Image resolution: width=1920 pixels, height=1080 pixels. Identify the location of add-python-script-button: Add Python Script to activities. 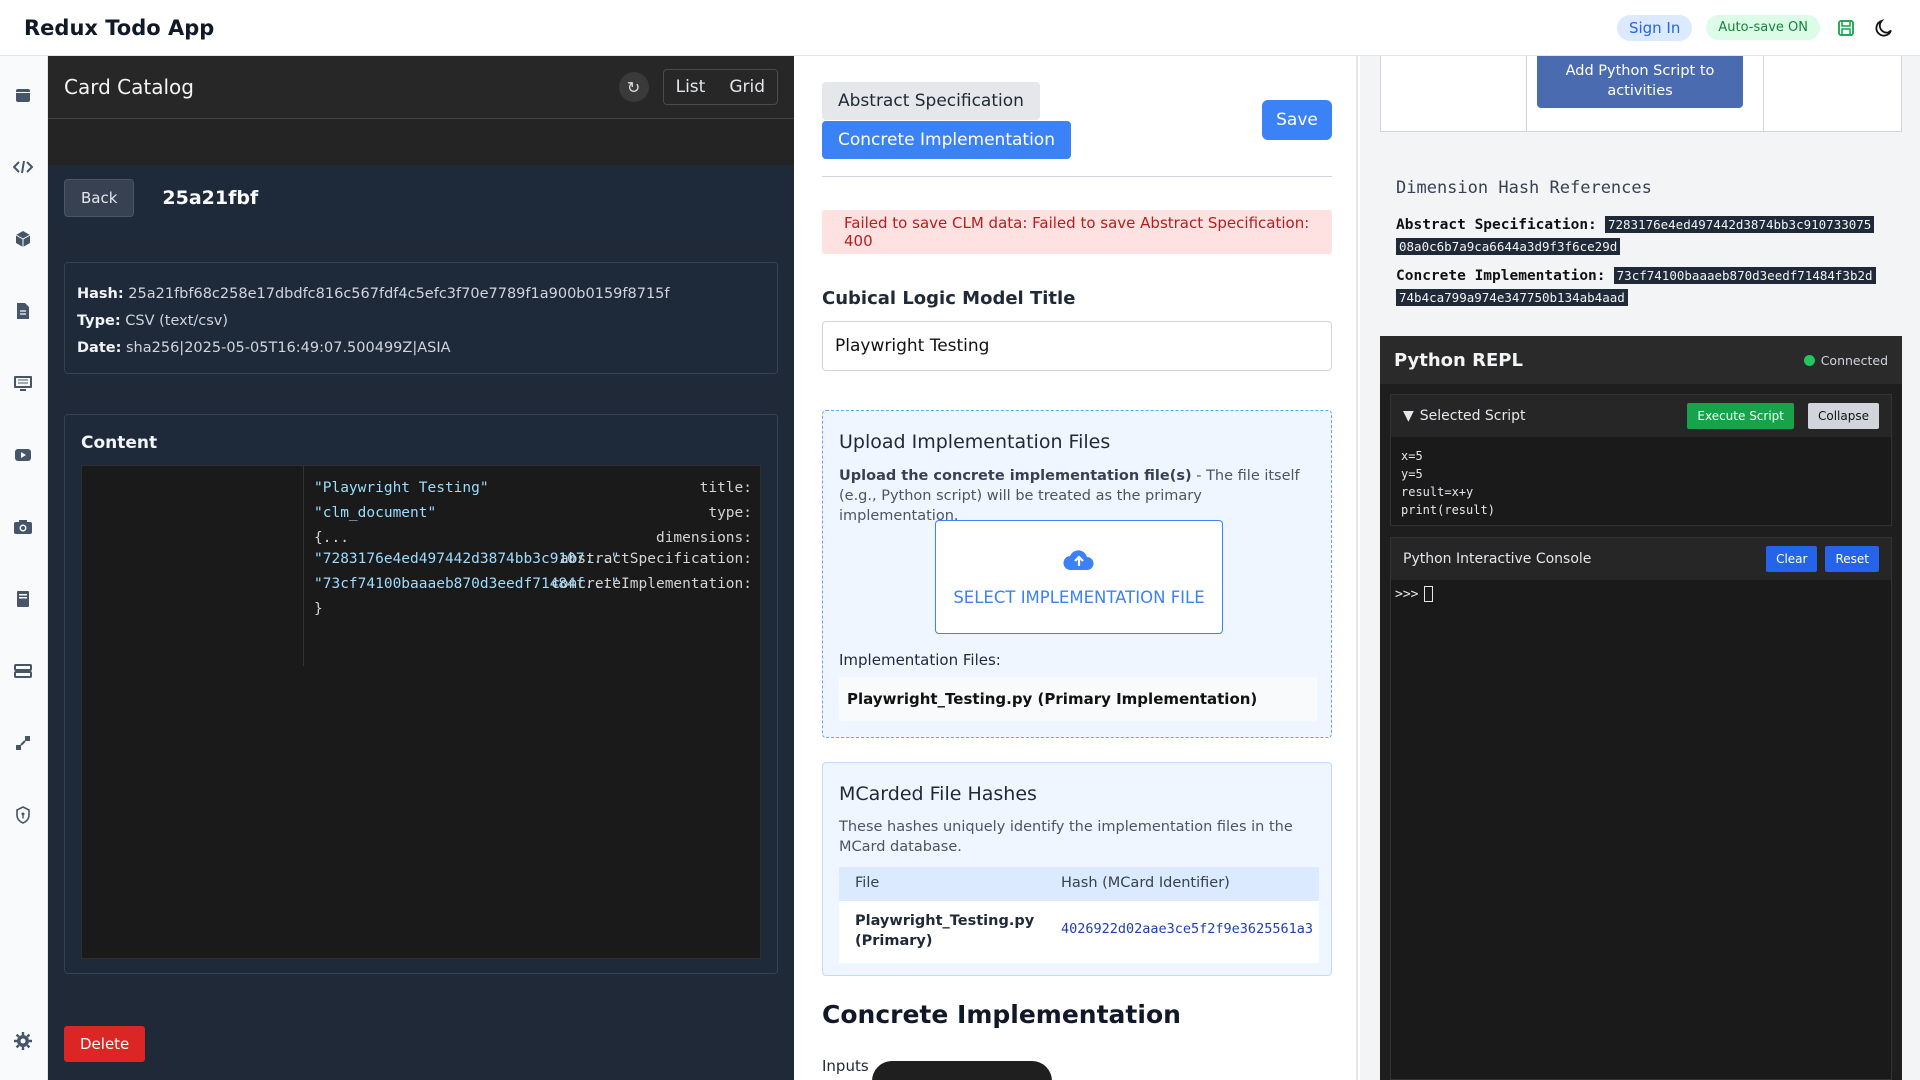
(1640, 82).